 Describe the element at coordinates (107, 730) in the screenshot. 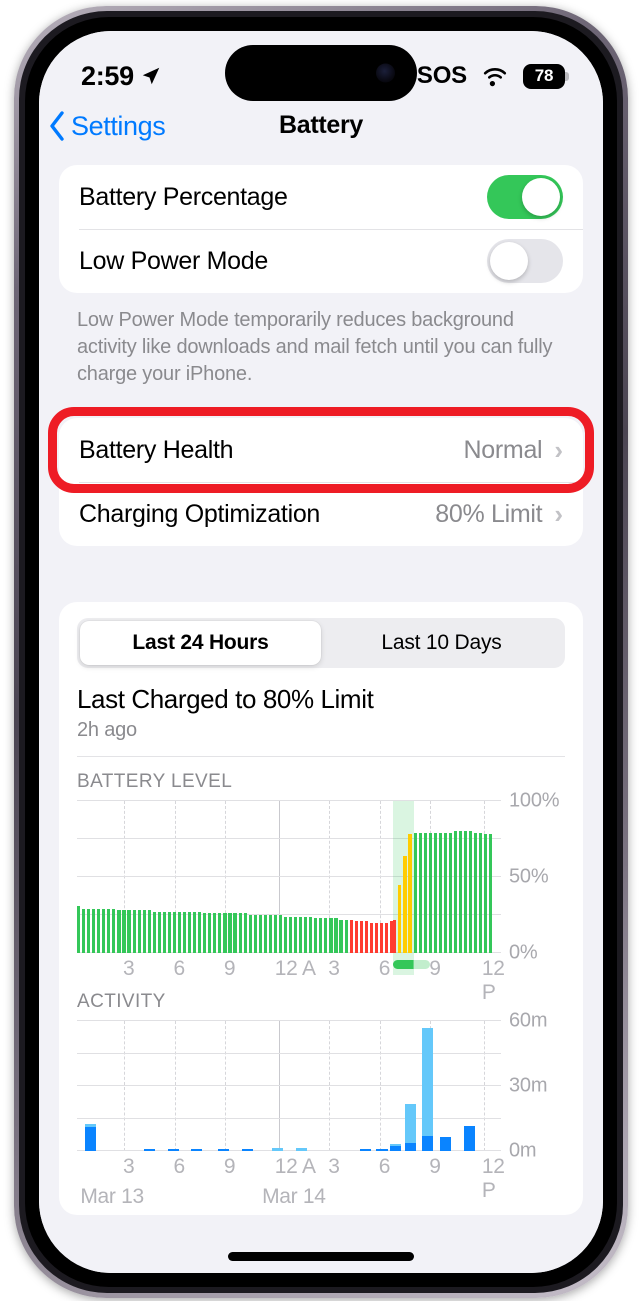

I see `last-charged-subtitle: 2h ago` at that location.